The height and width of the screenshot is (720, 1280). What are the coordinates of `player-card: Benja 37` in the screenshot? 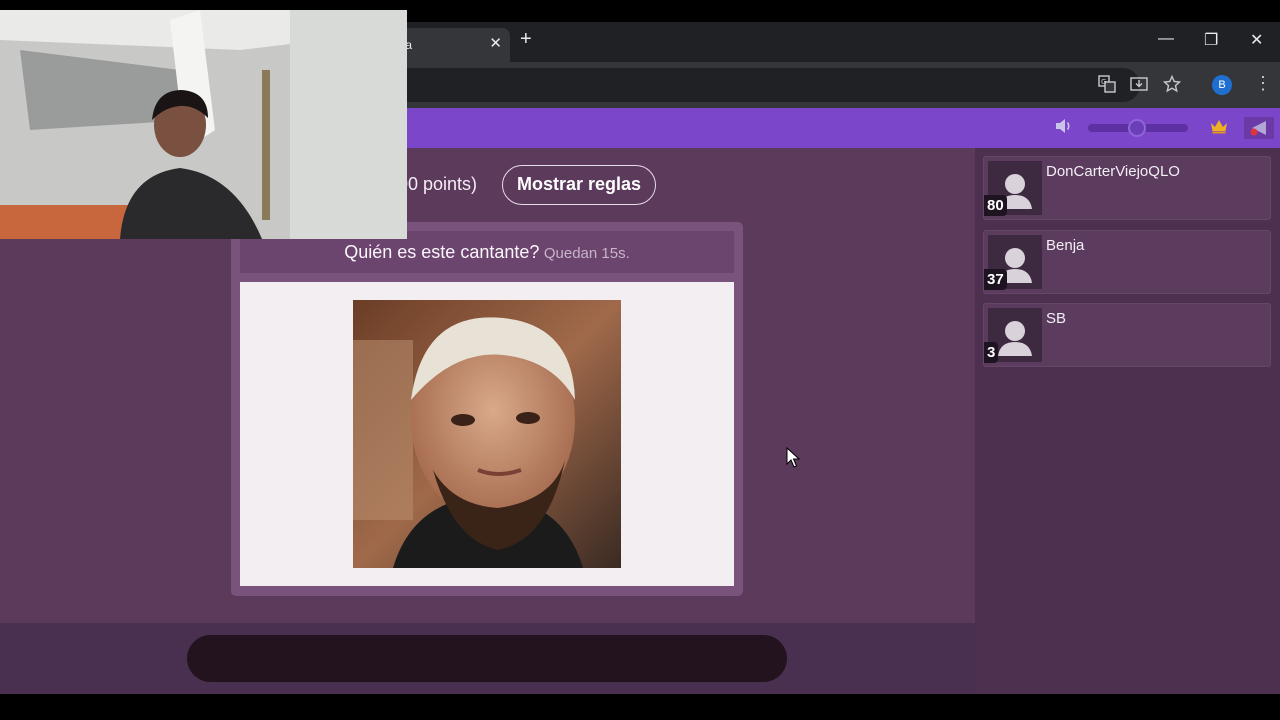 It's located at (1127, 262).